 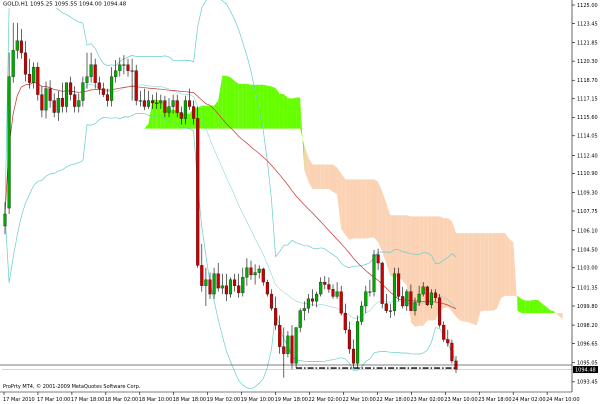 I want to click on y-tick-label: 1109.30, so click(x=587, y=193).